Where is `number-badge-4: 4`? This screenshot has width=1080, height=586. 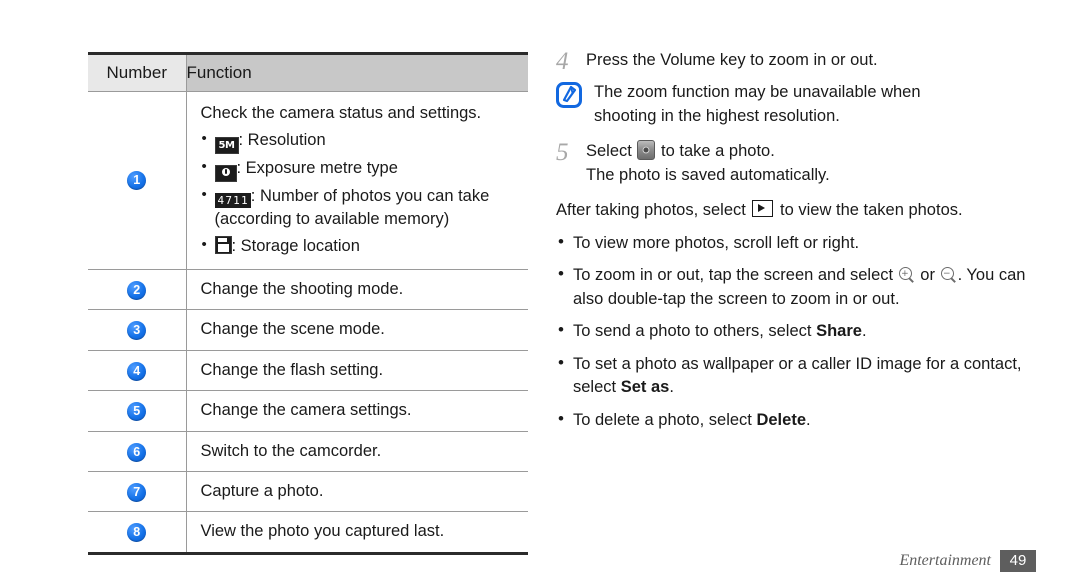
number-badge-4: 4 is located at coordinates (137, 371).